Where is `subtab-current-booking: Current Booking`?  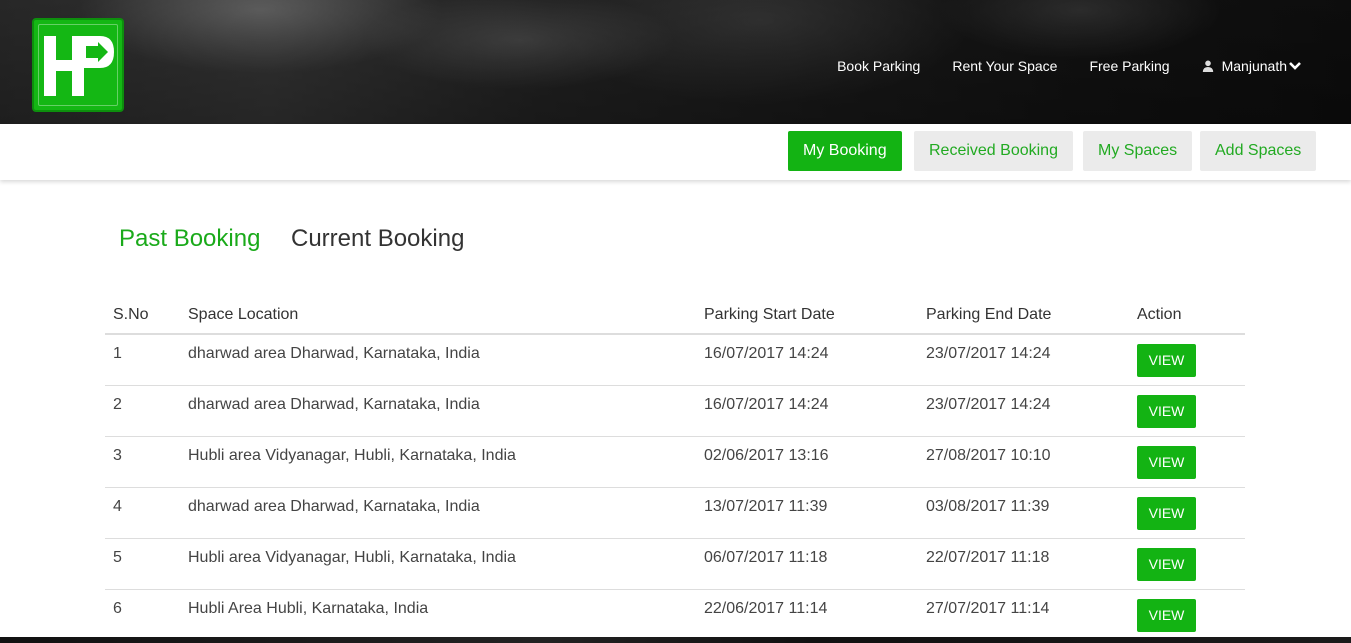
subtab-current-booking: Current Booking is located at coordinates (377, 239).